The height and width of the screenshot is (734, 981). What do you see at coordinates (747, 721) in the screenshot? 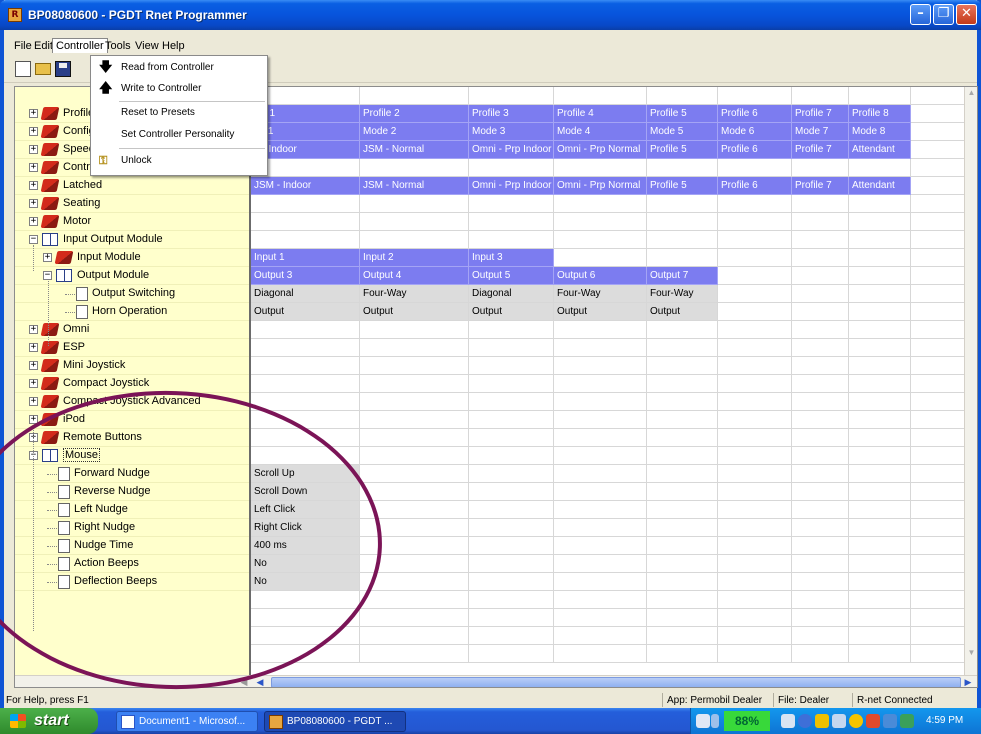
I see `battery-indicator: 88%` at bounding box center [747, 721].